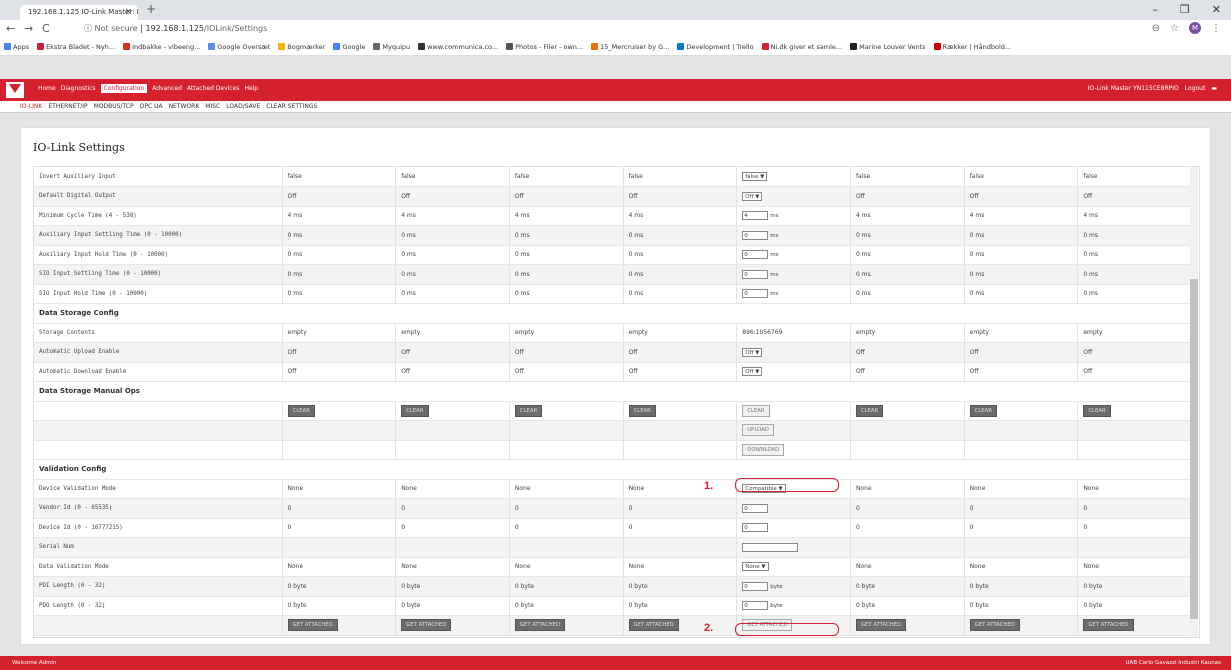 The width and height of the screenshot is (1231, 670). Describe the element at coordinates (28, 28) in the screenshot. I see `forward-icon: →` at that location.